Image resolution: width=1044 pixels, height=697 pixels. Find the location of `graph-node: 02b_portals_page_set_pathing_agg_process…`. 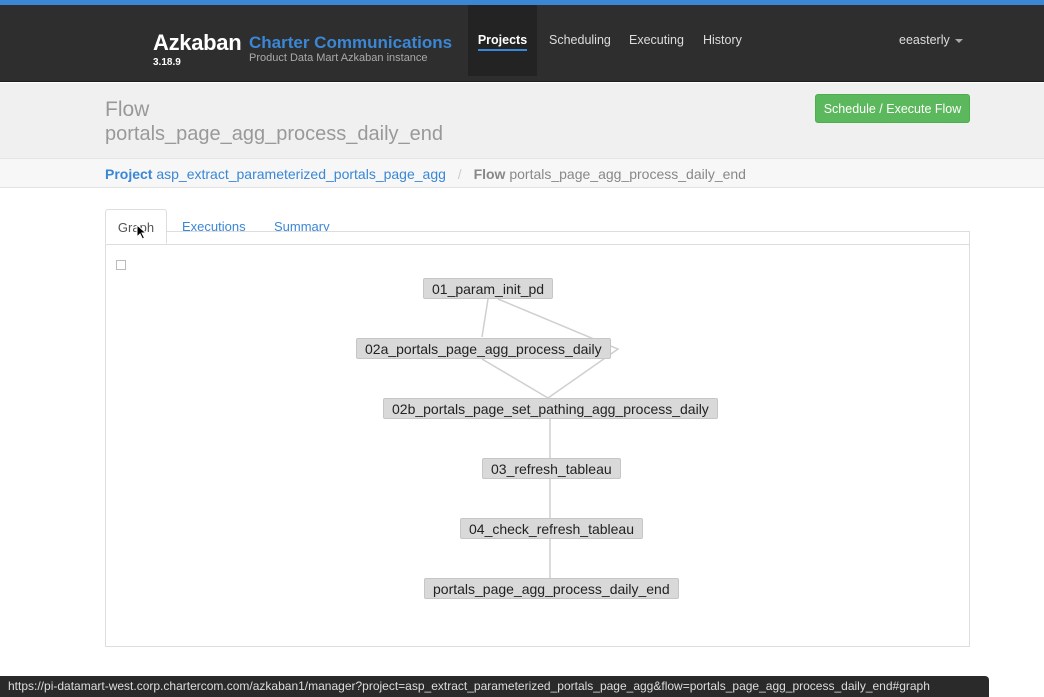

graph-node: 02b_portals_page_set_pathing_agg_process… is located at coordinates (550, 408).